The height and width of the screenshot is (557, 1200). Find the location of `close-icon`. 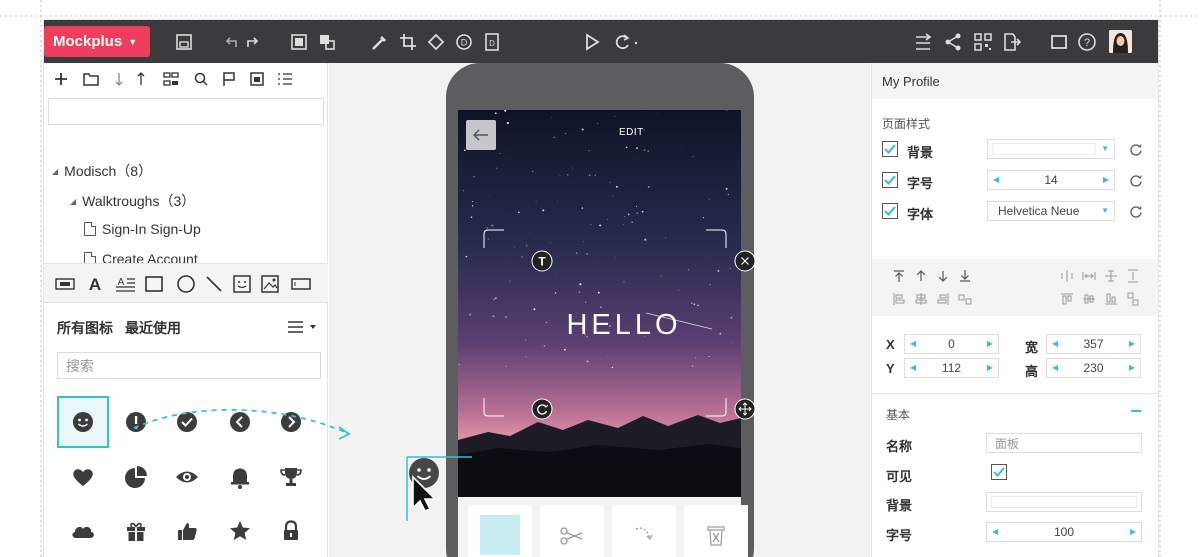

close-icon is located at coordinates (745, 261).